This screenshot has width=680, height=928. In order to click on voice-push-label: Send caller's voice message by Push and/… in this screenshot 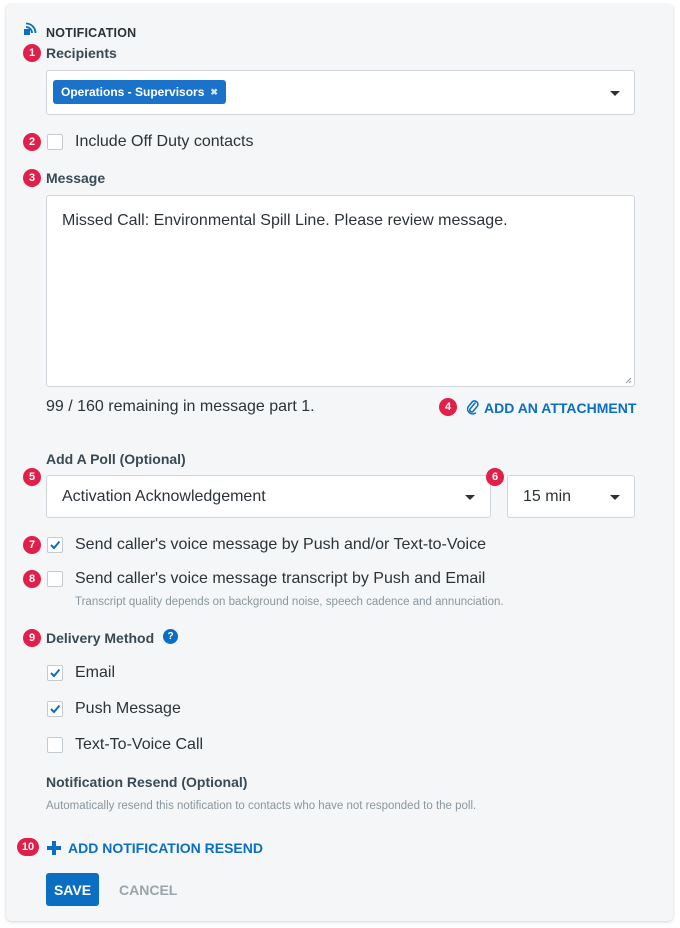, I will do `click(280, 544)`.